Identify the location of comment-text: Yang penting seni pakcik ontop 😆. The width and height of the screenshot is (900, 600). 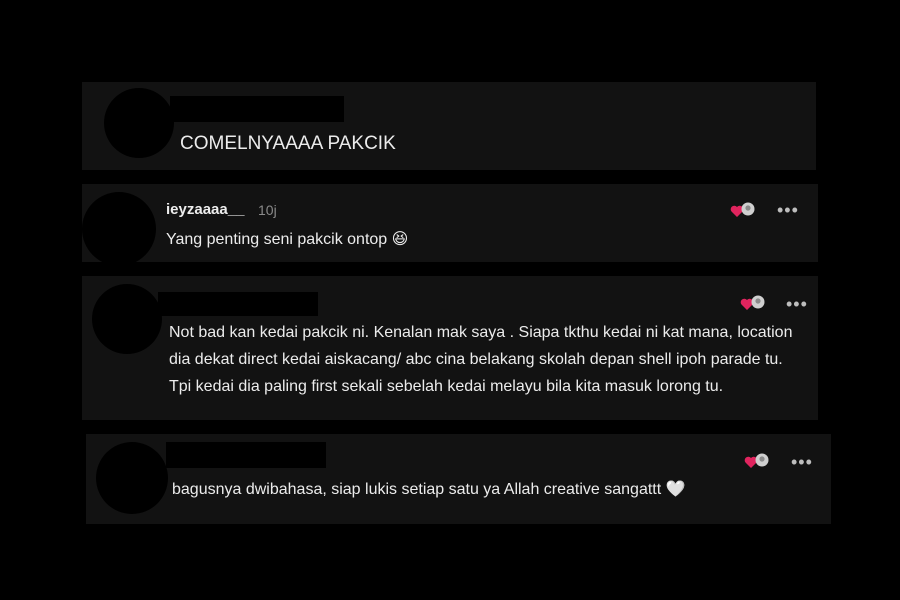
(287, 239).